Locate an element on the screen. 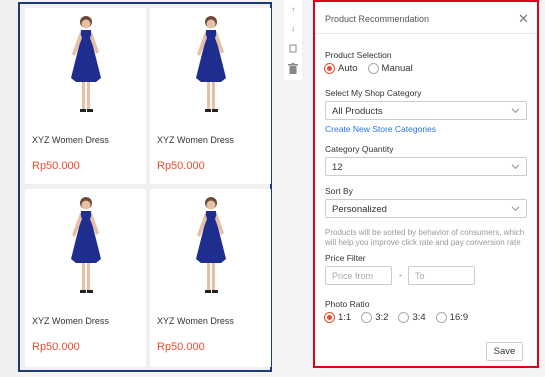 This screenshot has height=377, width=545. left-gutter is located at coordinates (9, 188).